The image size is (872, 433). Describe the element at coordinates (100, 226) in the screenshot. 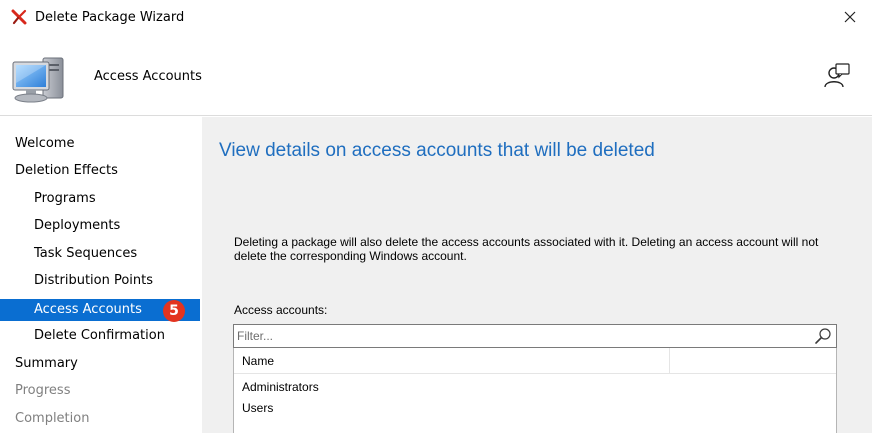

I see `sidebar-item-deployments: Deployments` at that location.